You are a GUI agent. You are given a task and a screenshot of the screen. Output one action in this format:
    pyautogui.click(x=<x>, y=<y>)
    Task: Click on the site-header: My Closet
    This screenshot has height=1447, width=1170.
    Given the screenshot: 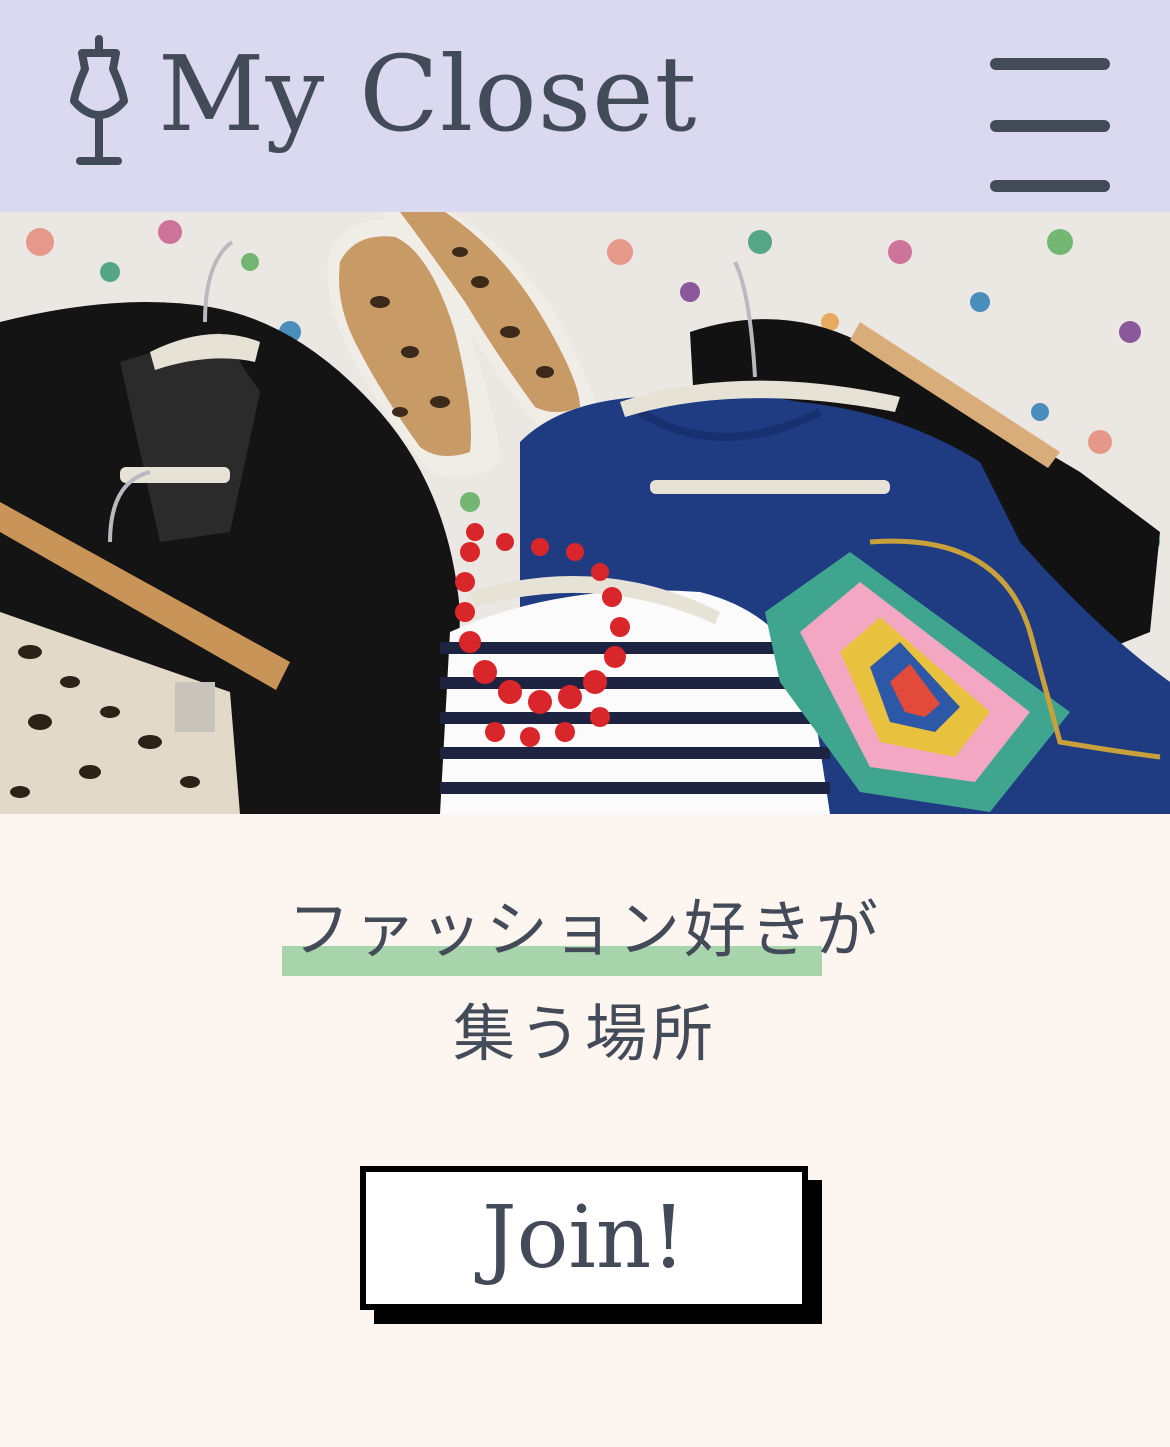 What is the action you would take?
    pyautogui.click(x=585, y=106)
    